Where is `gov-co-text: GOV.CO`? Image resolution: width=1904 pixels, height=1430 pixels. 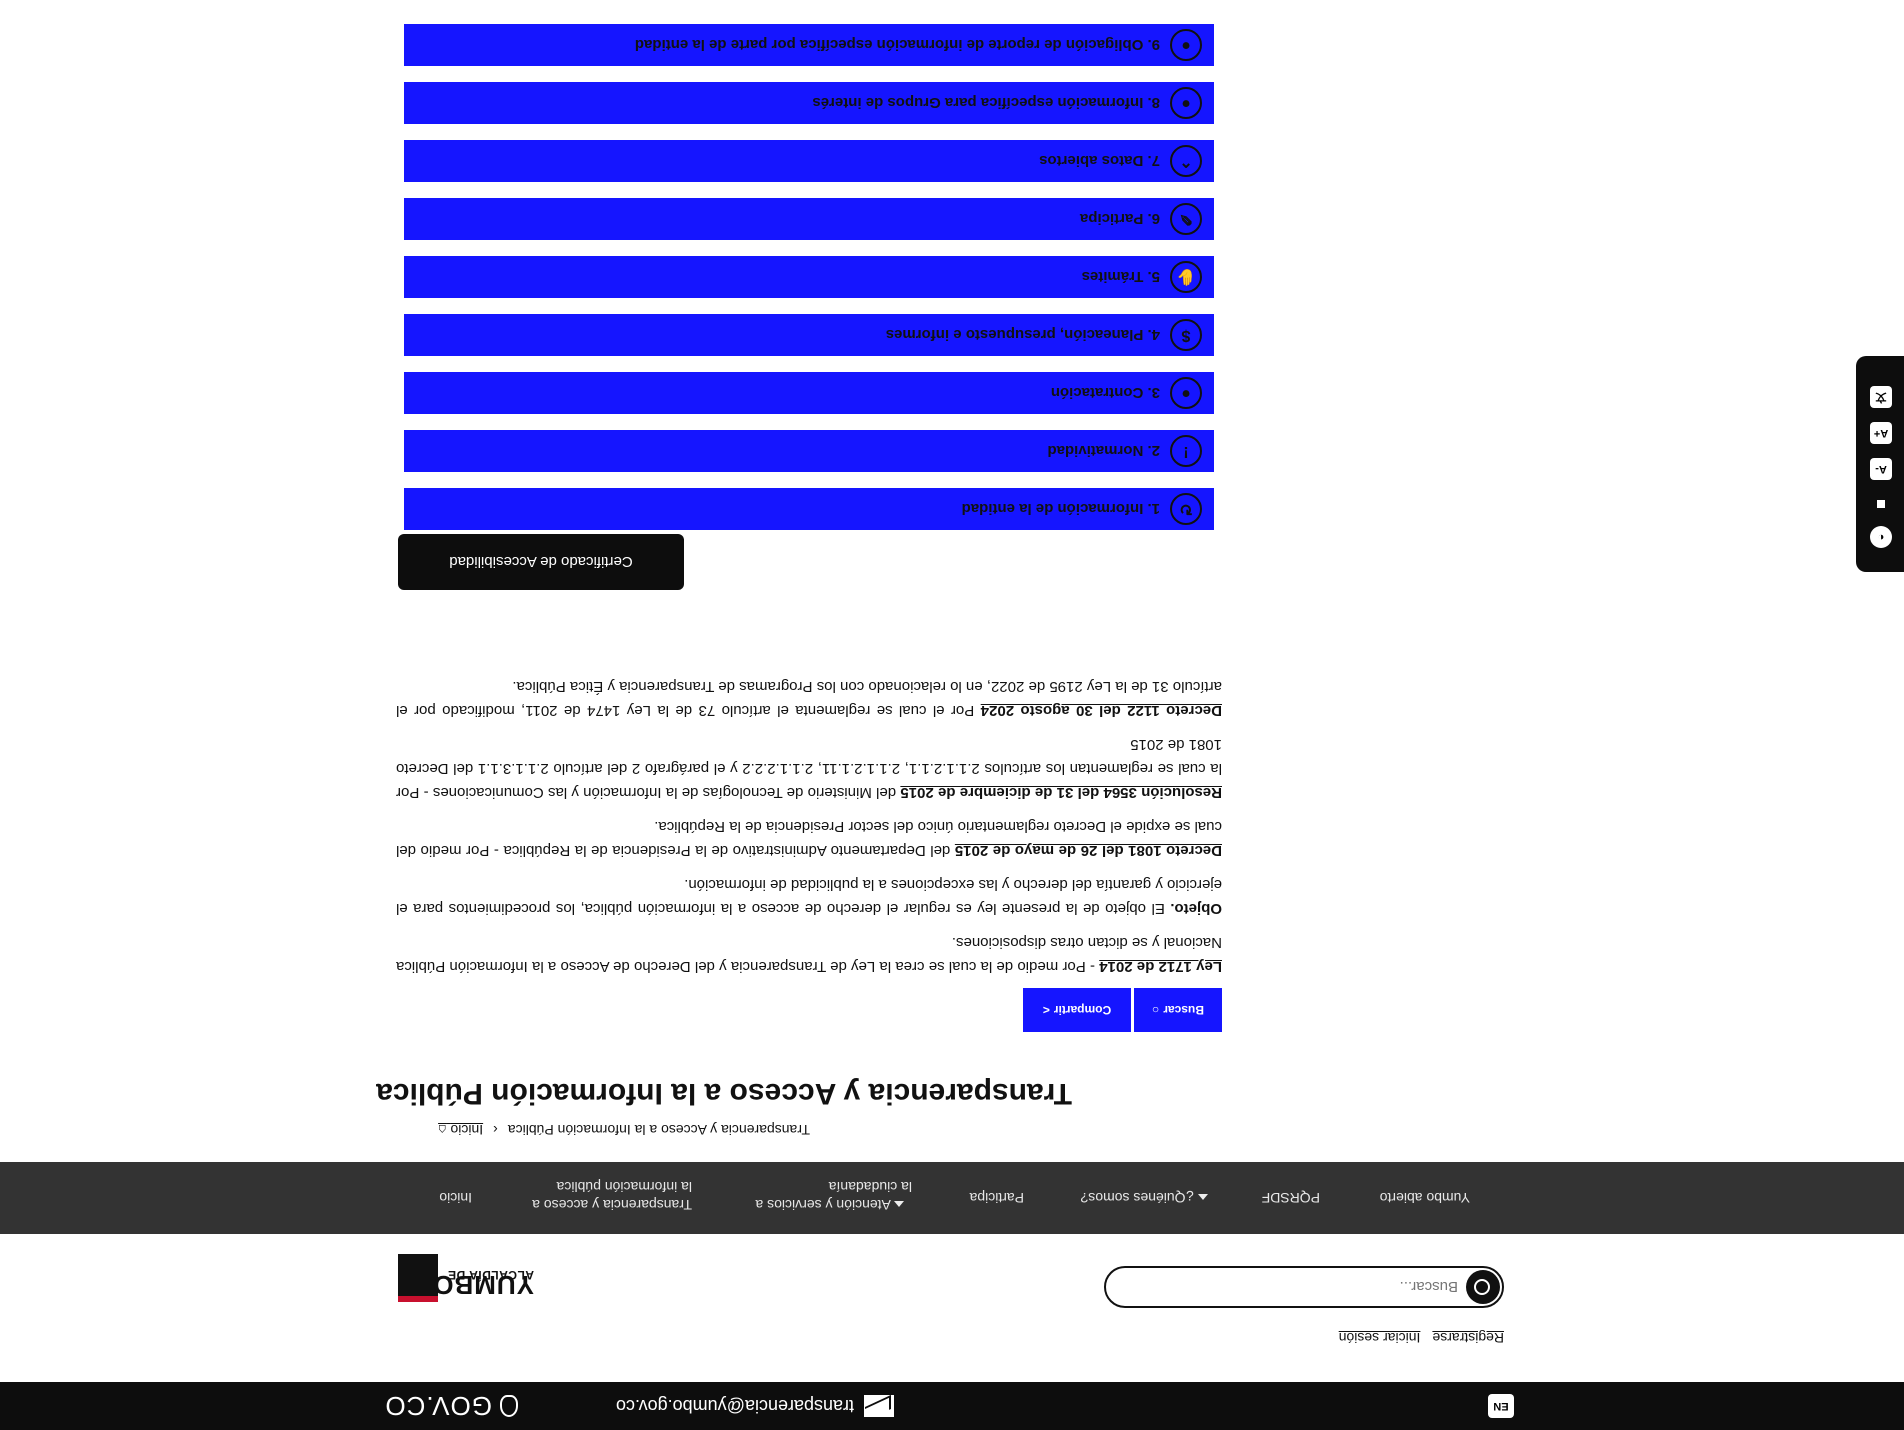
gov-co-text: GOV.CO is located at coordinates (438, 1406).